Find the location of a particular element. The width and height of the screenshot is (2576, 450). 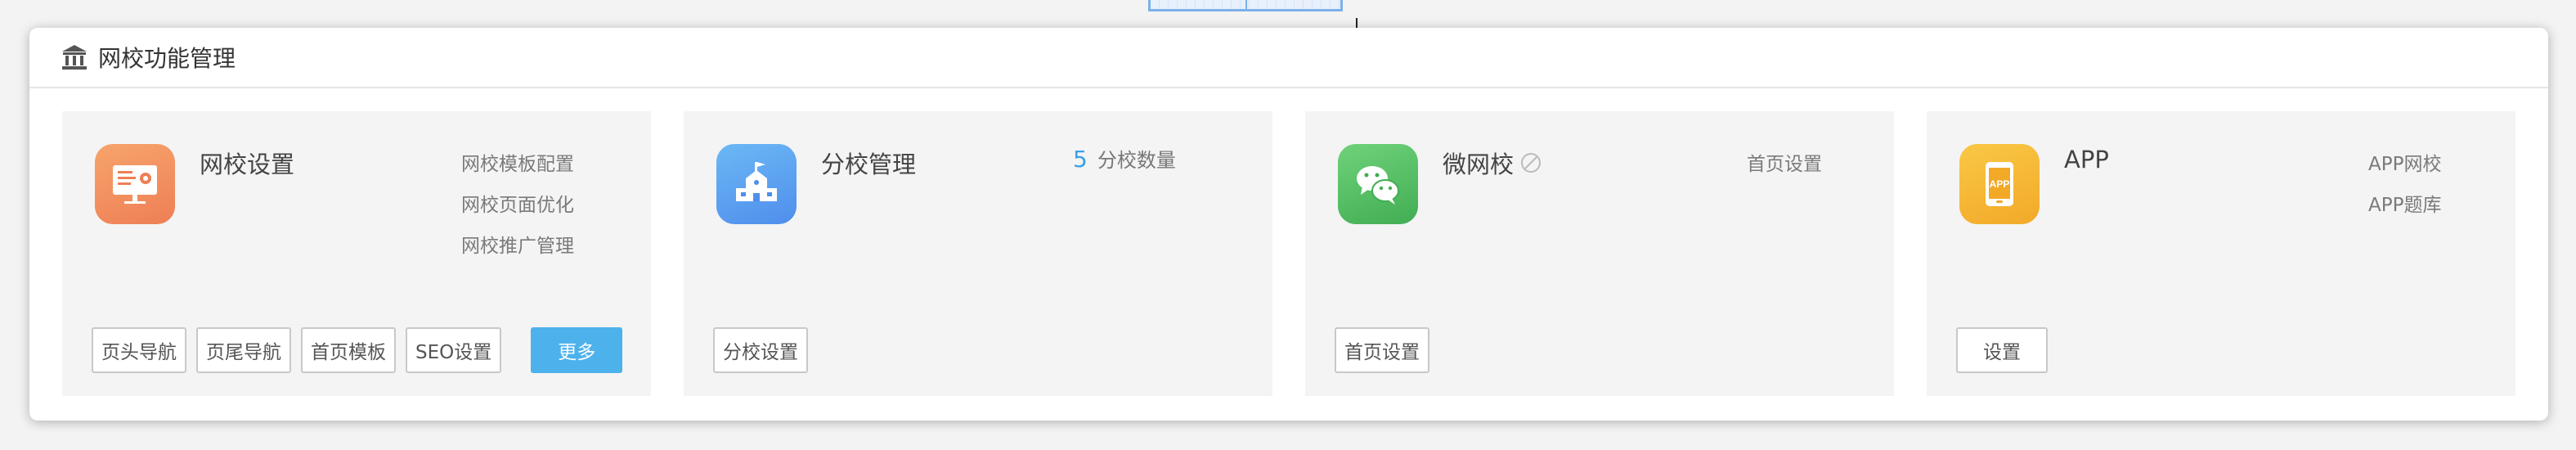

link-wechat-home-settings: 首页设置 is located at coordinates (1821, 165).